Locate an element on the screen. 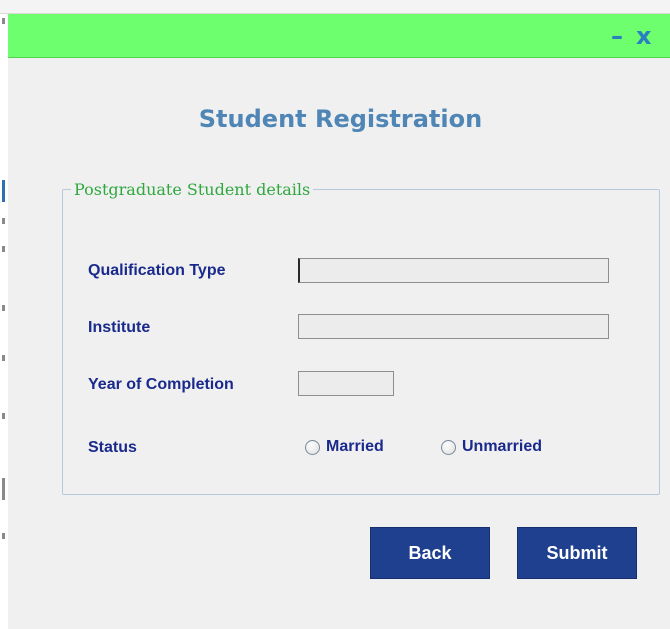  unmarried-radio-button is located at coordinates (448, 447).